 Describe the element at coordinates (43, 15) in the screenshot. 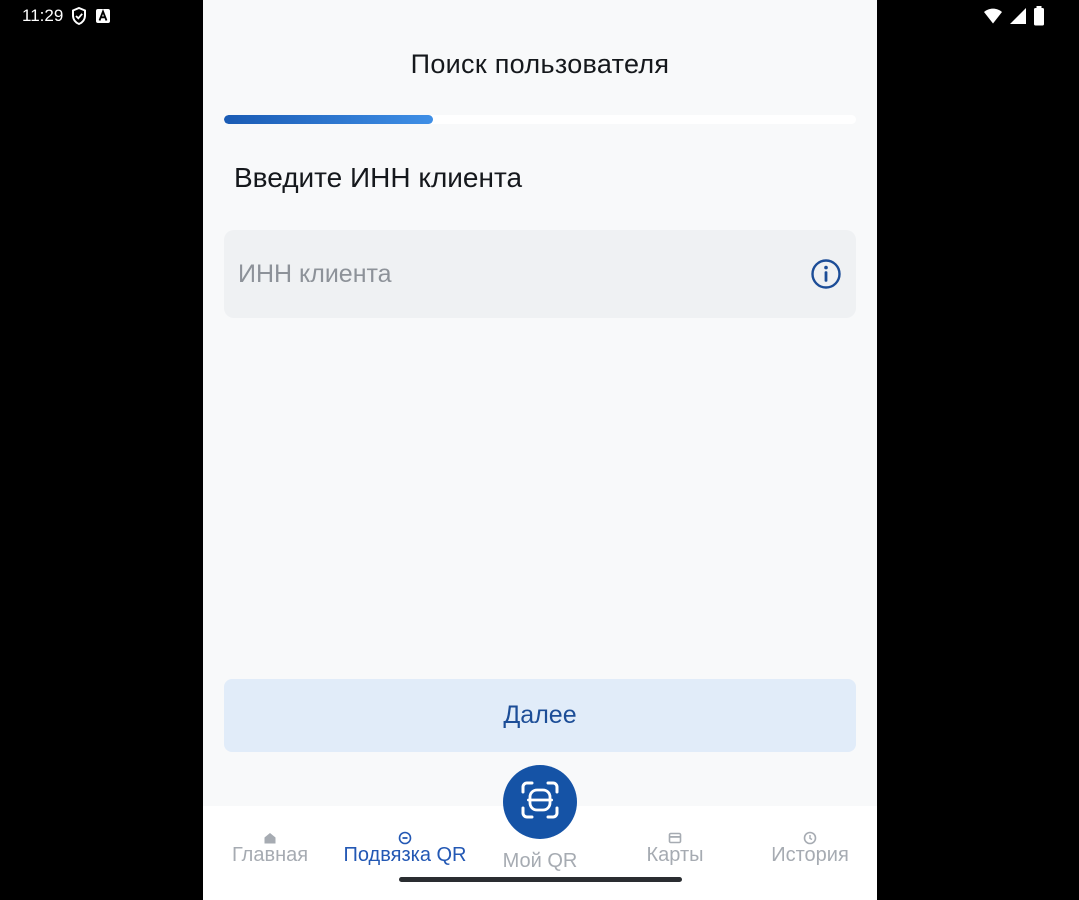

I see `status-time: 11:29` at that location.